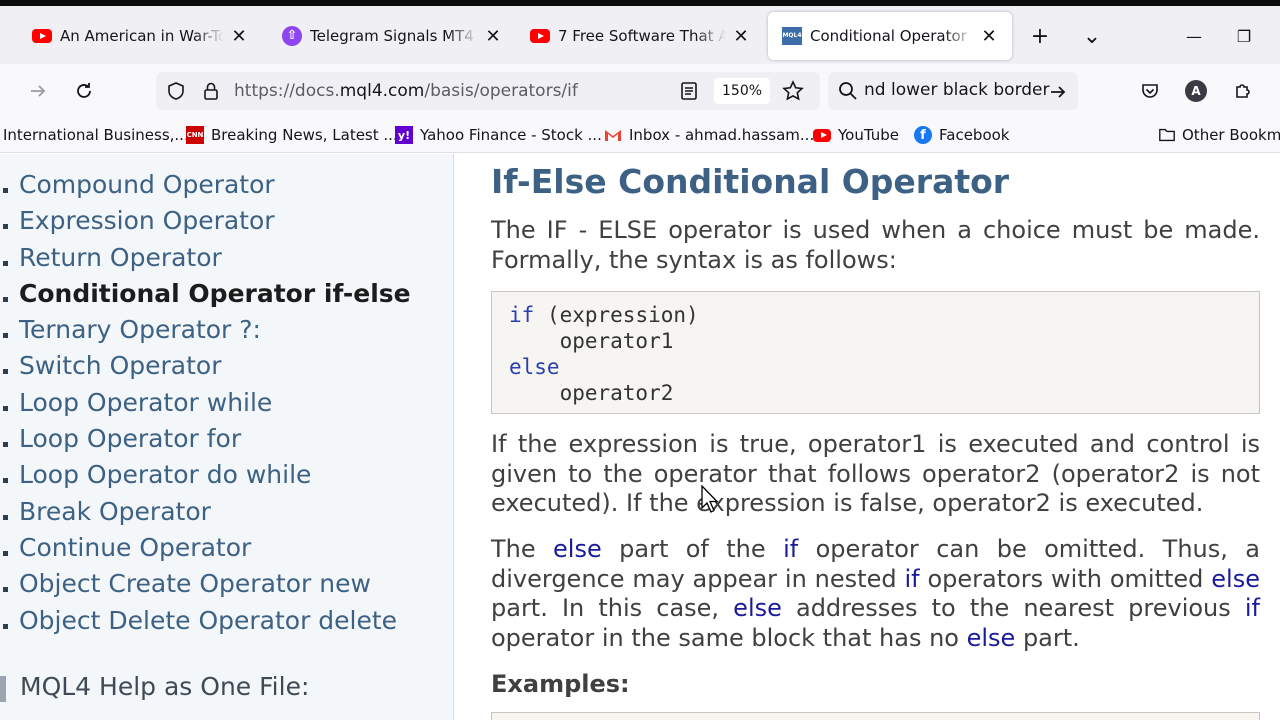  I want to click on reload-button, so click(84, 91).